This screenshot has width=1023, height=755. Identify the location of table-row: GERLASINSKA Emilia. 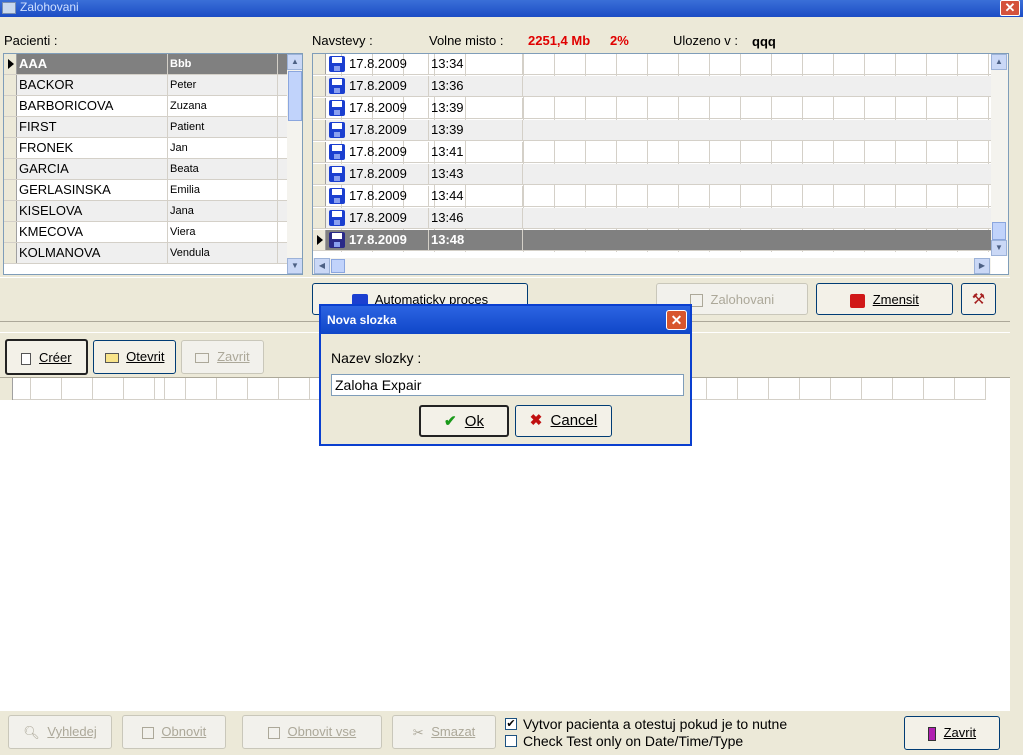
(146, 190).